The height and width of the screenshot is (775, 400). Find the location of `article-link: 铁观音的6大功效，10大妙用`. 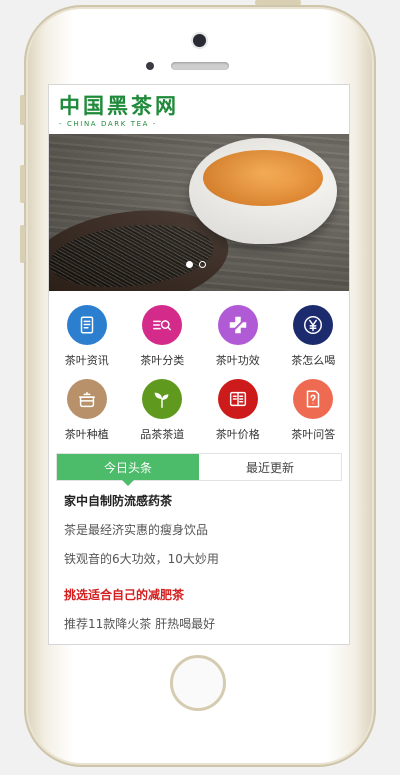

article-link: 铁观音的6大功效，10大妙用 is located at coordinates (199, 559).